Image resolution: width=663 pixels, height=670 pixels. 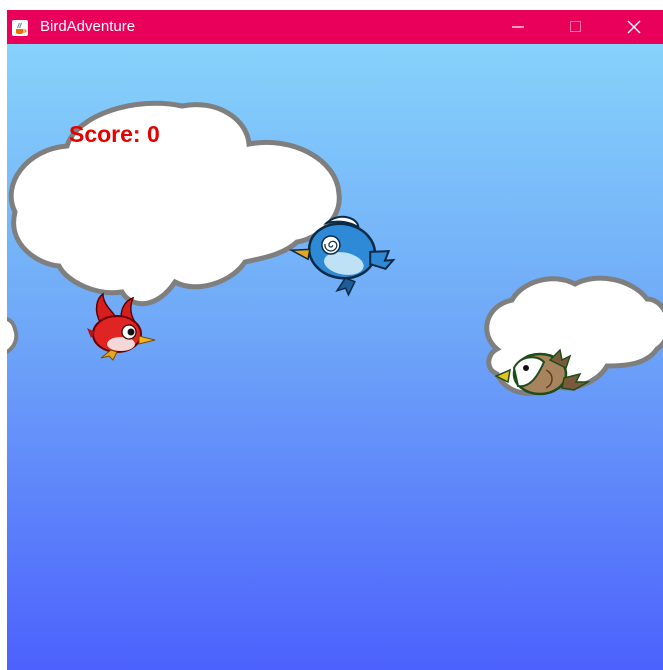 I want to click on close-button, so click(x=634, y=27).